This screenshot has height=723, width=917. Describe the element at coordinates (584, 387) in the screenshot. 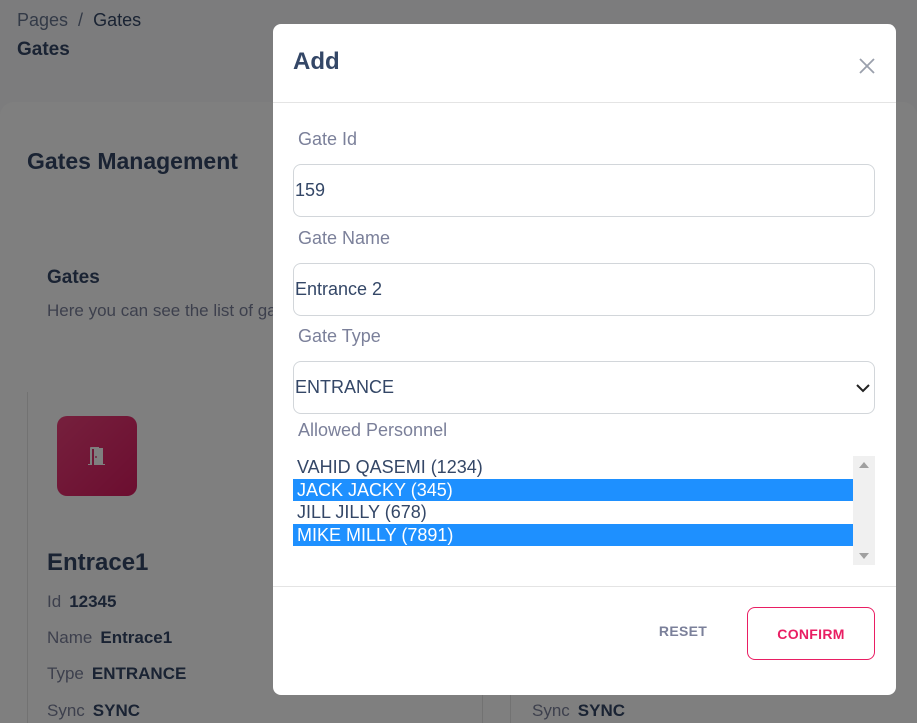

I see `gate-type-select: ENTRANCE` at that location.